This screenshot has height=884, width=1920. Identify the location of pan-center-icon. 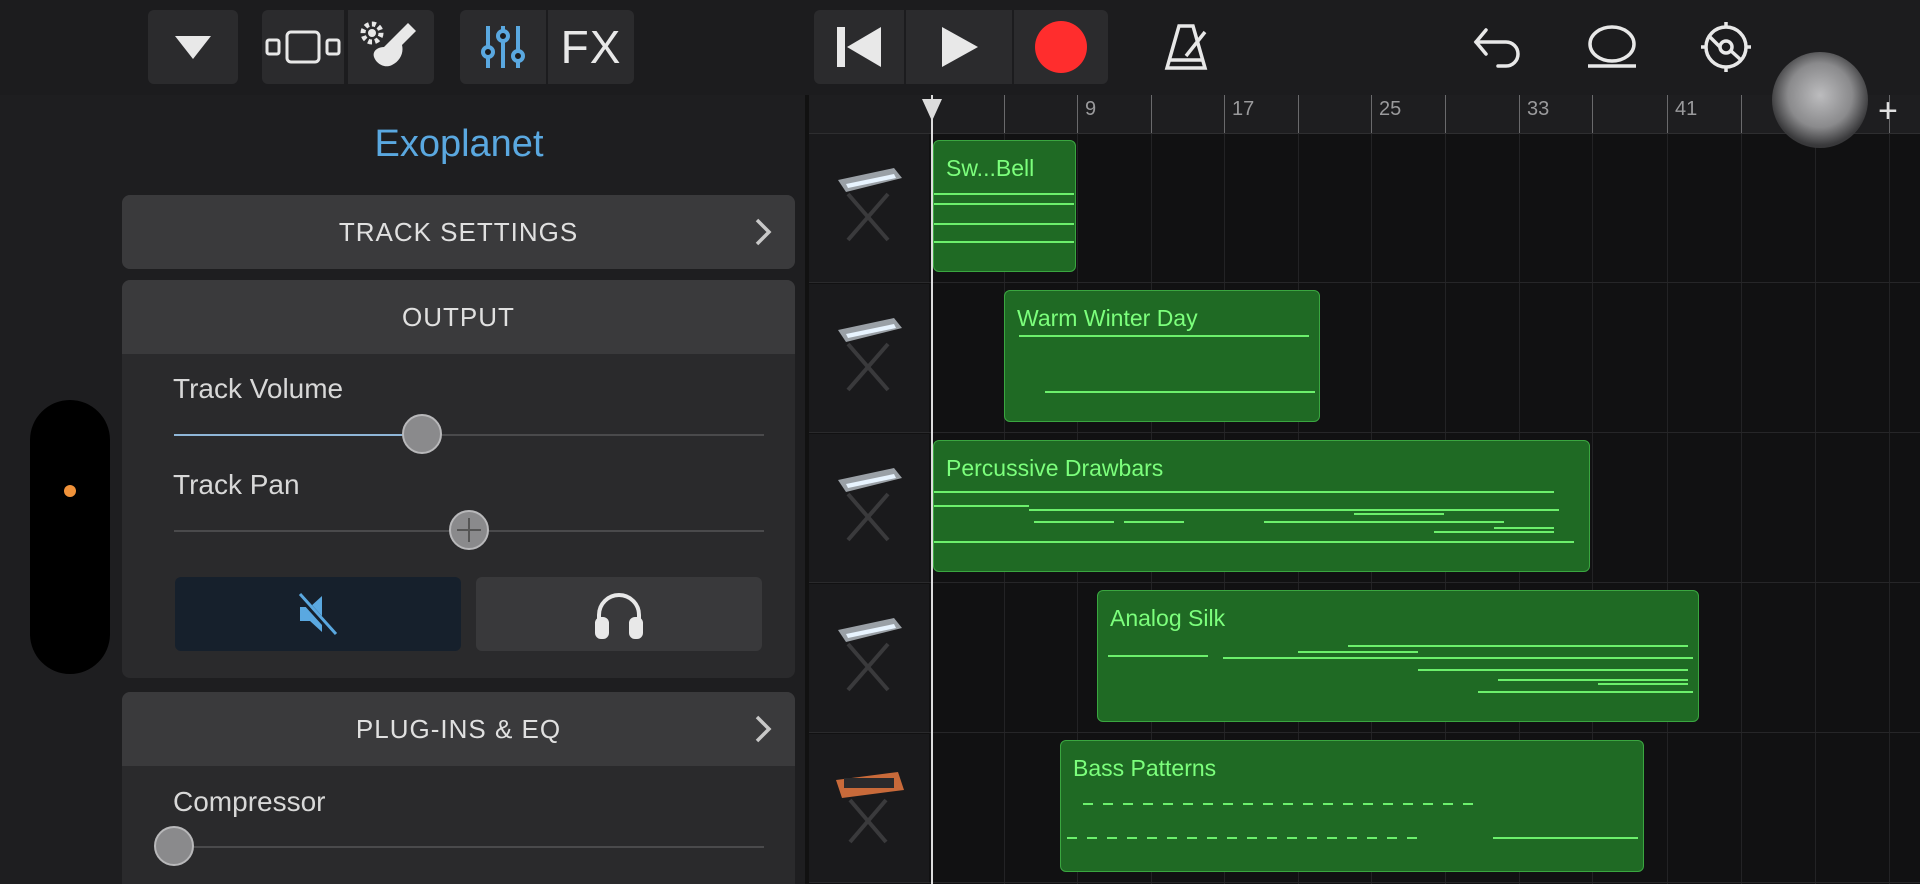
(469, 530).